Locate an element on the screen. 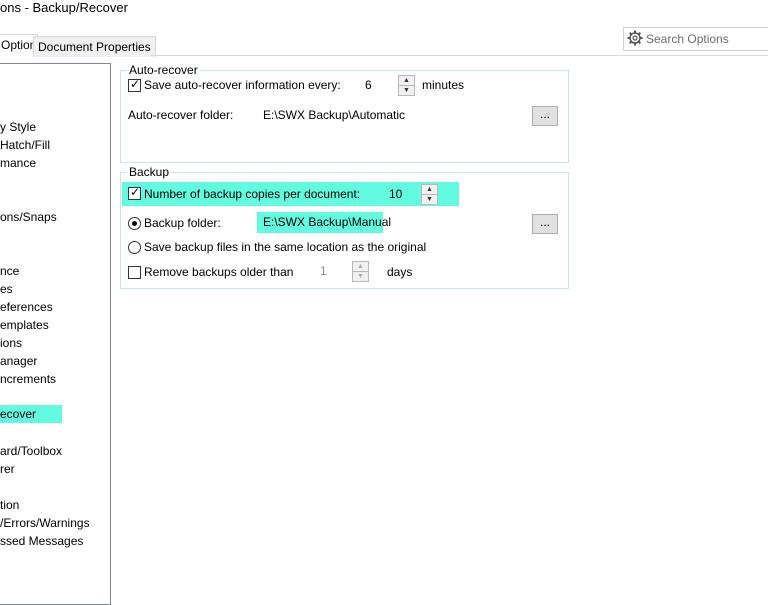  auto-recover-interval-value: 6 is located at coordinates (368, 85).